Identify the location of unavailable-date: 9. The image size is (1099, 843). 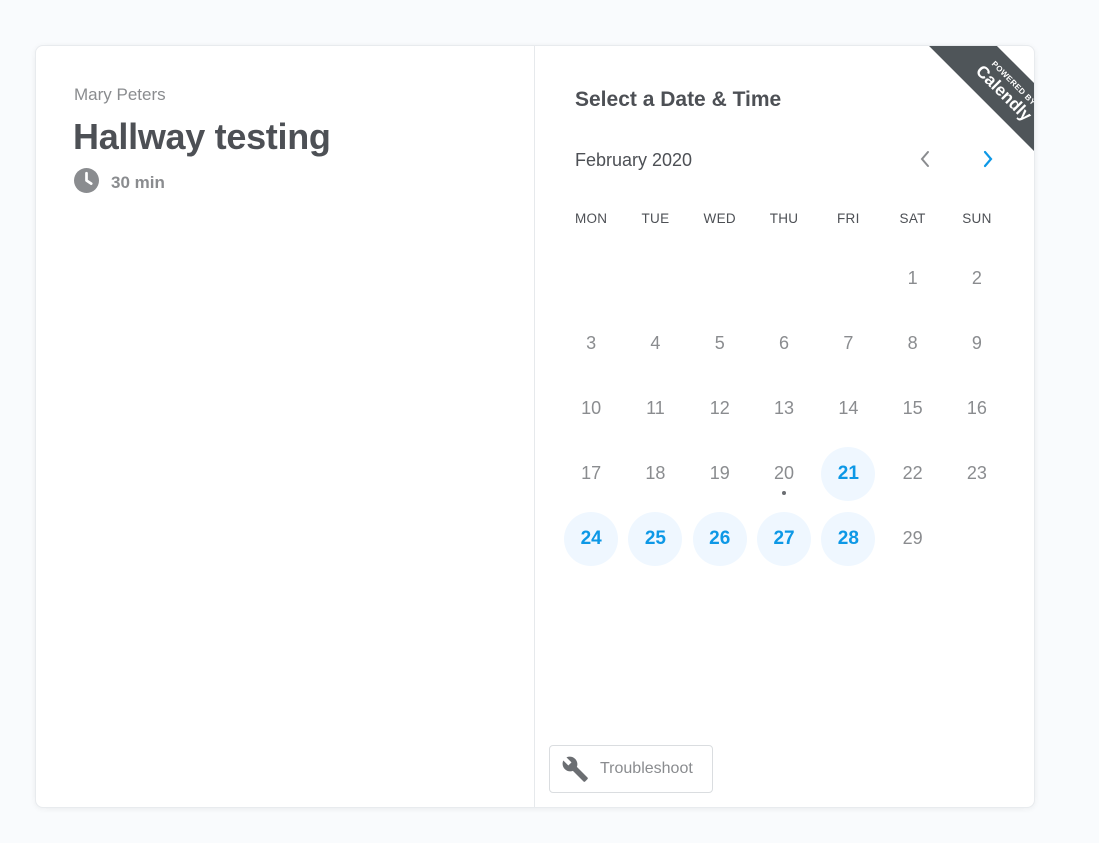
(977, 344).